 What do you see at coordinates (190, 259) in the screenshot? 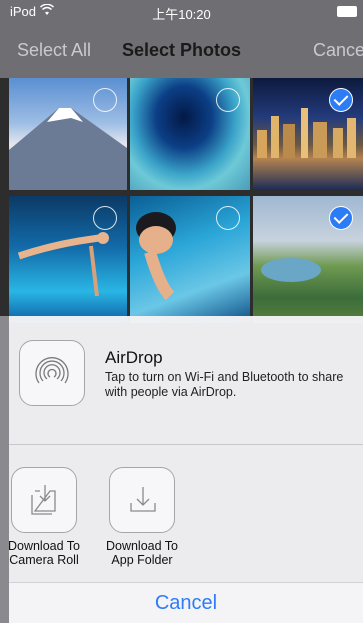
I see `photo-swimmer` at bounding box center [190, 259].